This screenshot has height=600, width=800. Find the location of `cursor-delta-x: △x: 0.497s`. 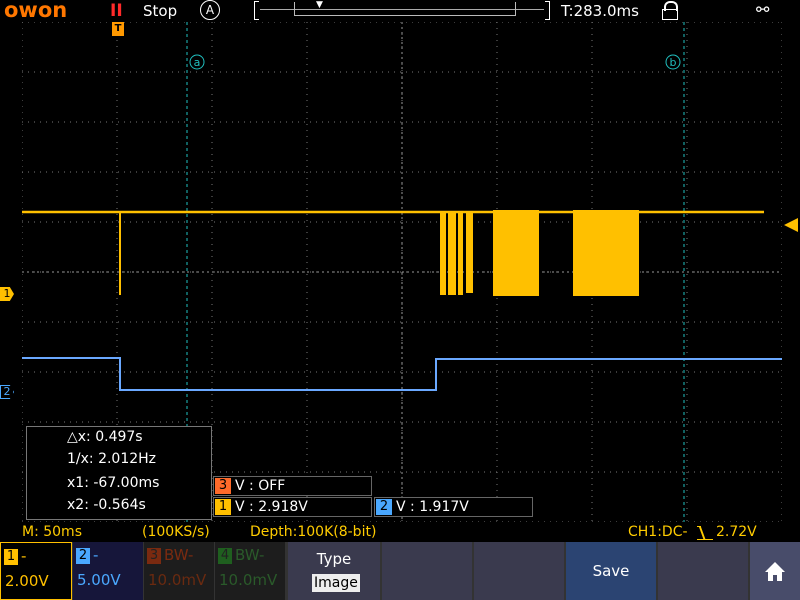

cursor-delta-x: △x: 0.497s is located at coordinates (105, 437).